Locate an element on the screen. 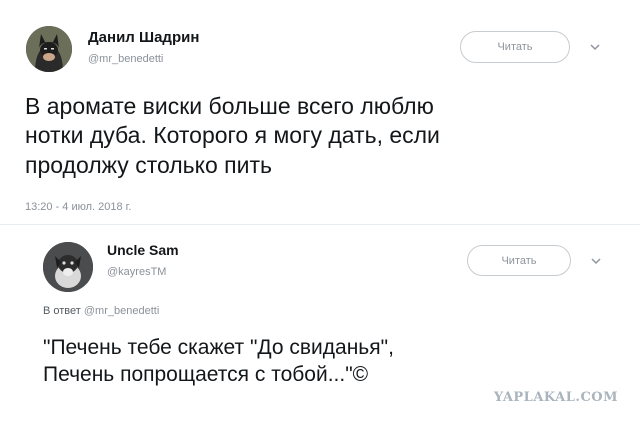 The width and height of the screenshot is (640, 429). tweet-timestamp: 13:20 - 4 июл. 2018 г. is located at coordinates (78, 207).